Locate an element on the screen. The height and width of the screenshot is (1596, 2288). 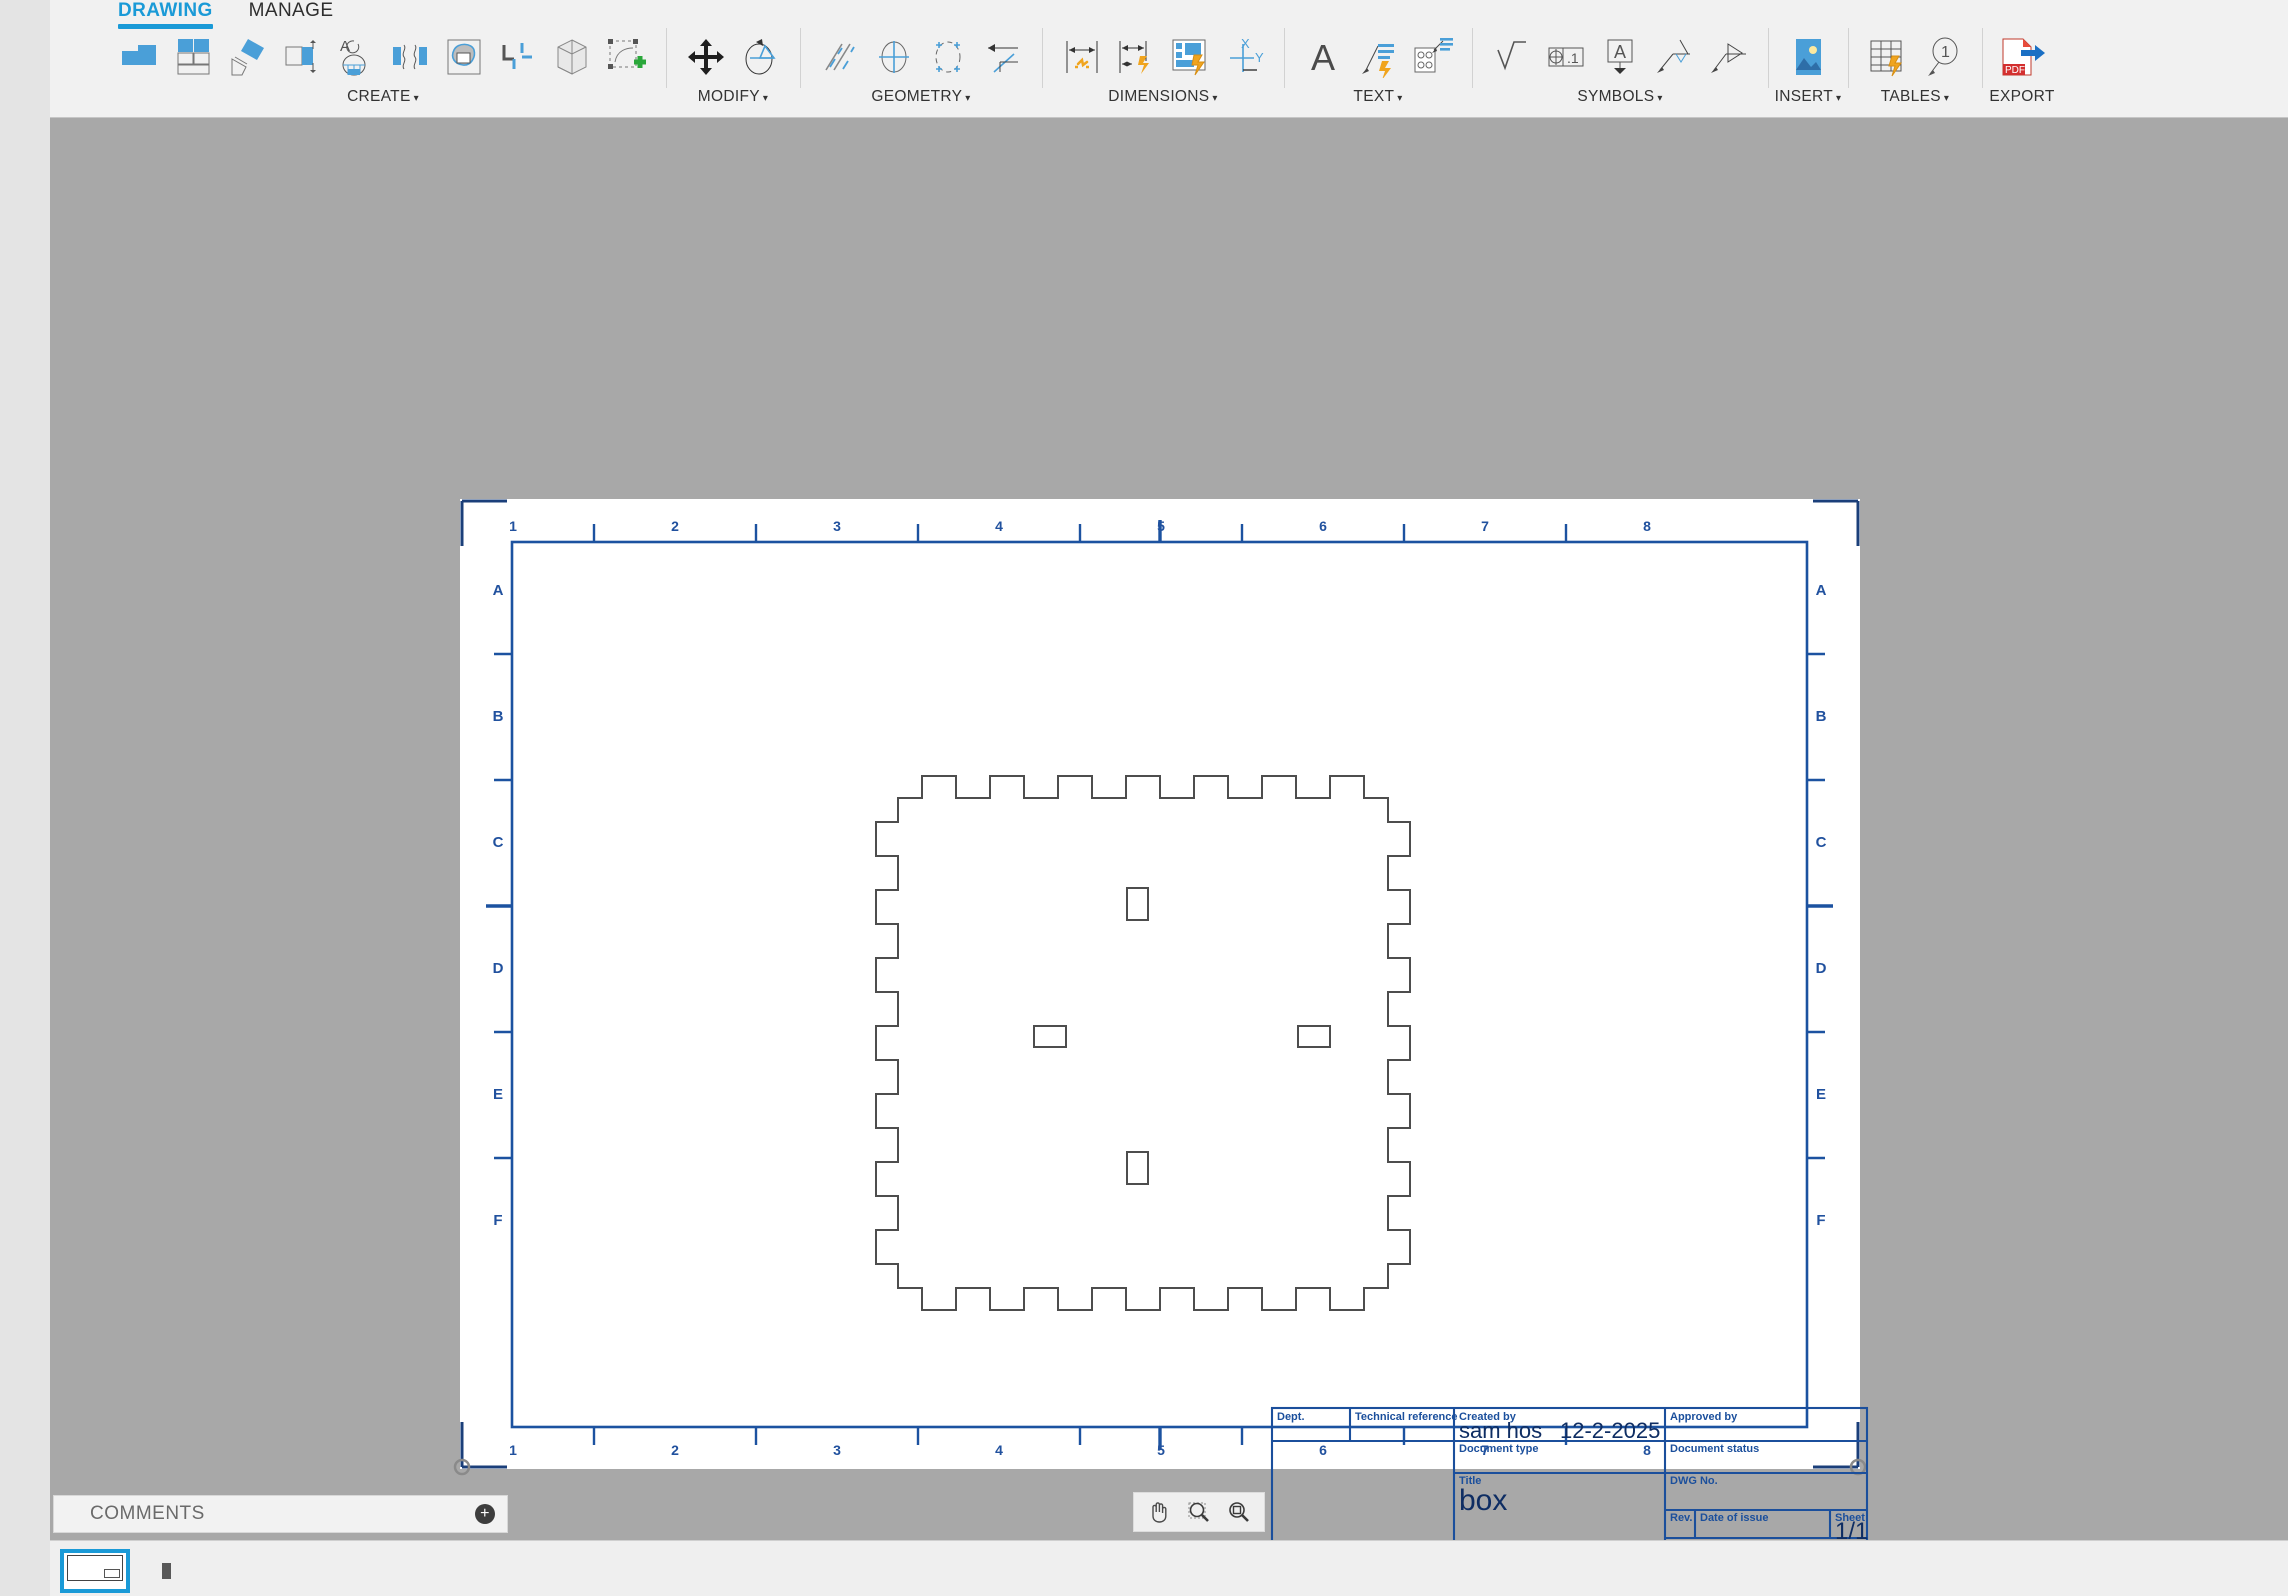
sheet-tab-sheet1 is located at coordinates (95, 1571).